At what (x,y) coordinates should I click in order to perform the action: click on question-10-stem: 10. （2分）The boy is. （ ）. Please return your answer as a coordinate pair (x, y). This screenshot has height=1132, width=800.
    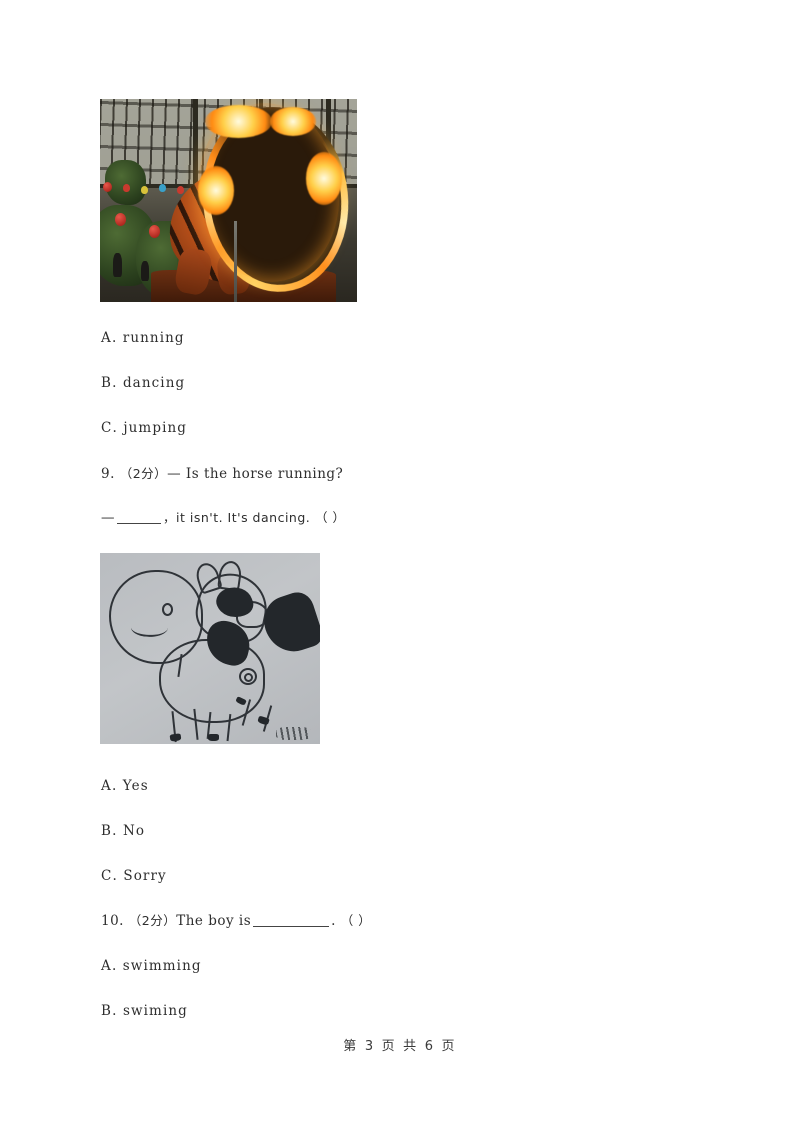
    Looking at the image, I should click on (236, 919).